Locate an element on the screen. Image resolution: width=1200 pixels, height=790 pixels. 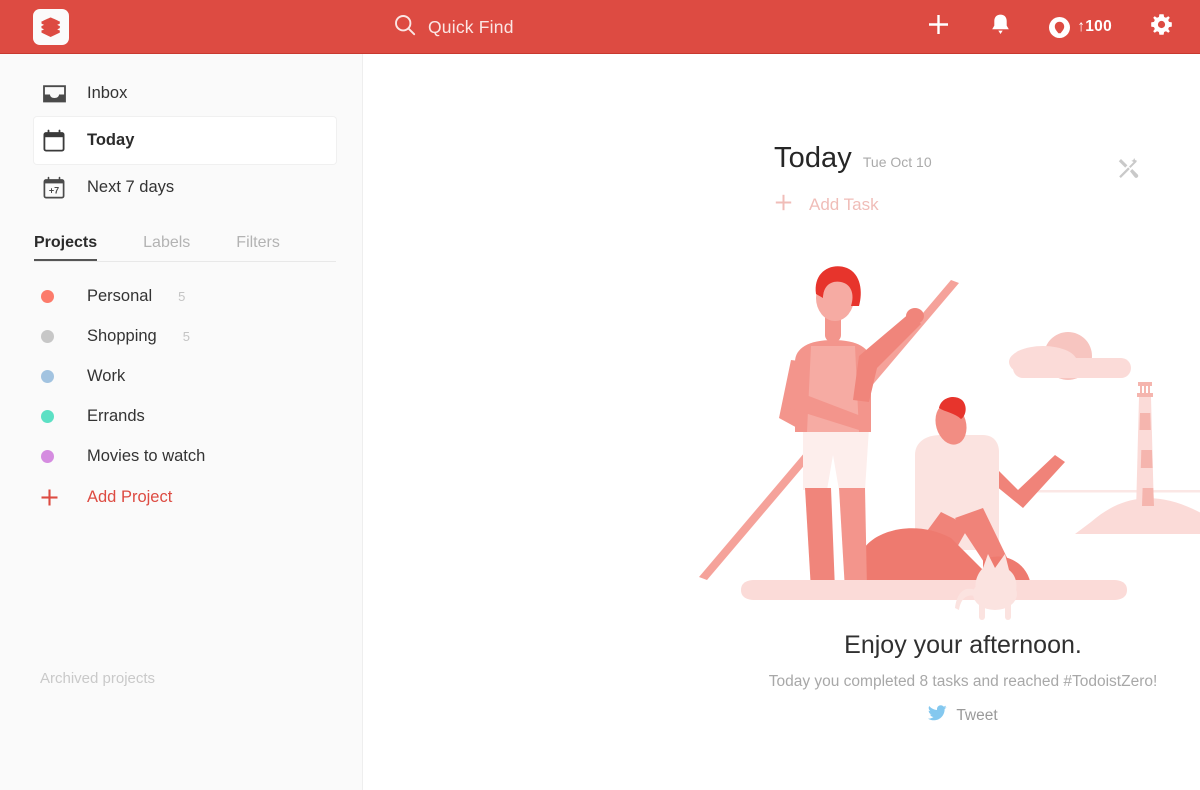
sidebar-item-inbox: Inbox is located at coordinates (185, 93).